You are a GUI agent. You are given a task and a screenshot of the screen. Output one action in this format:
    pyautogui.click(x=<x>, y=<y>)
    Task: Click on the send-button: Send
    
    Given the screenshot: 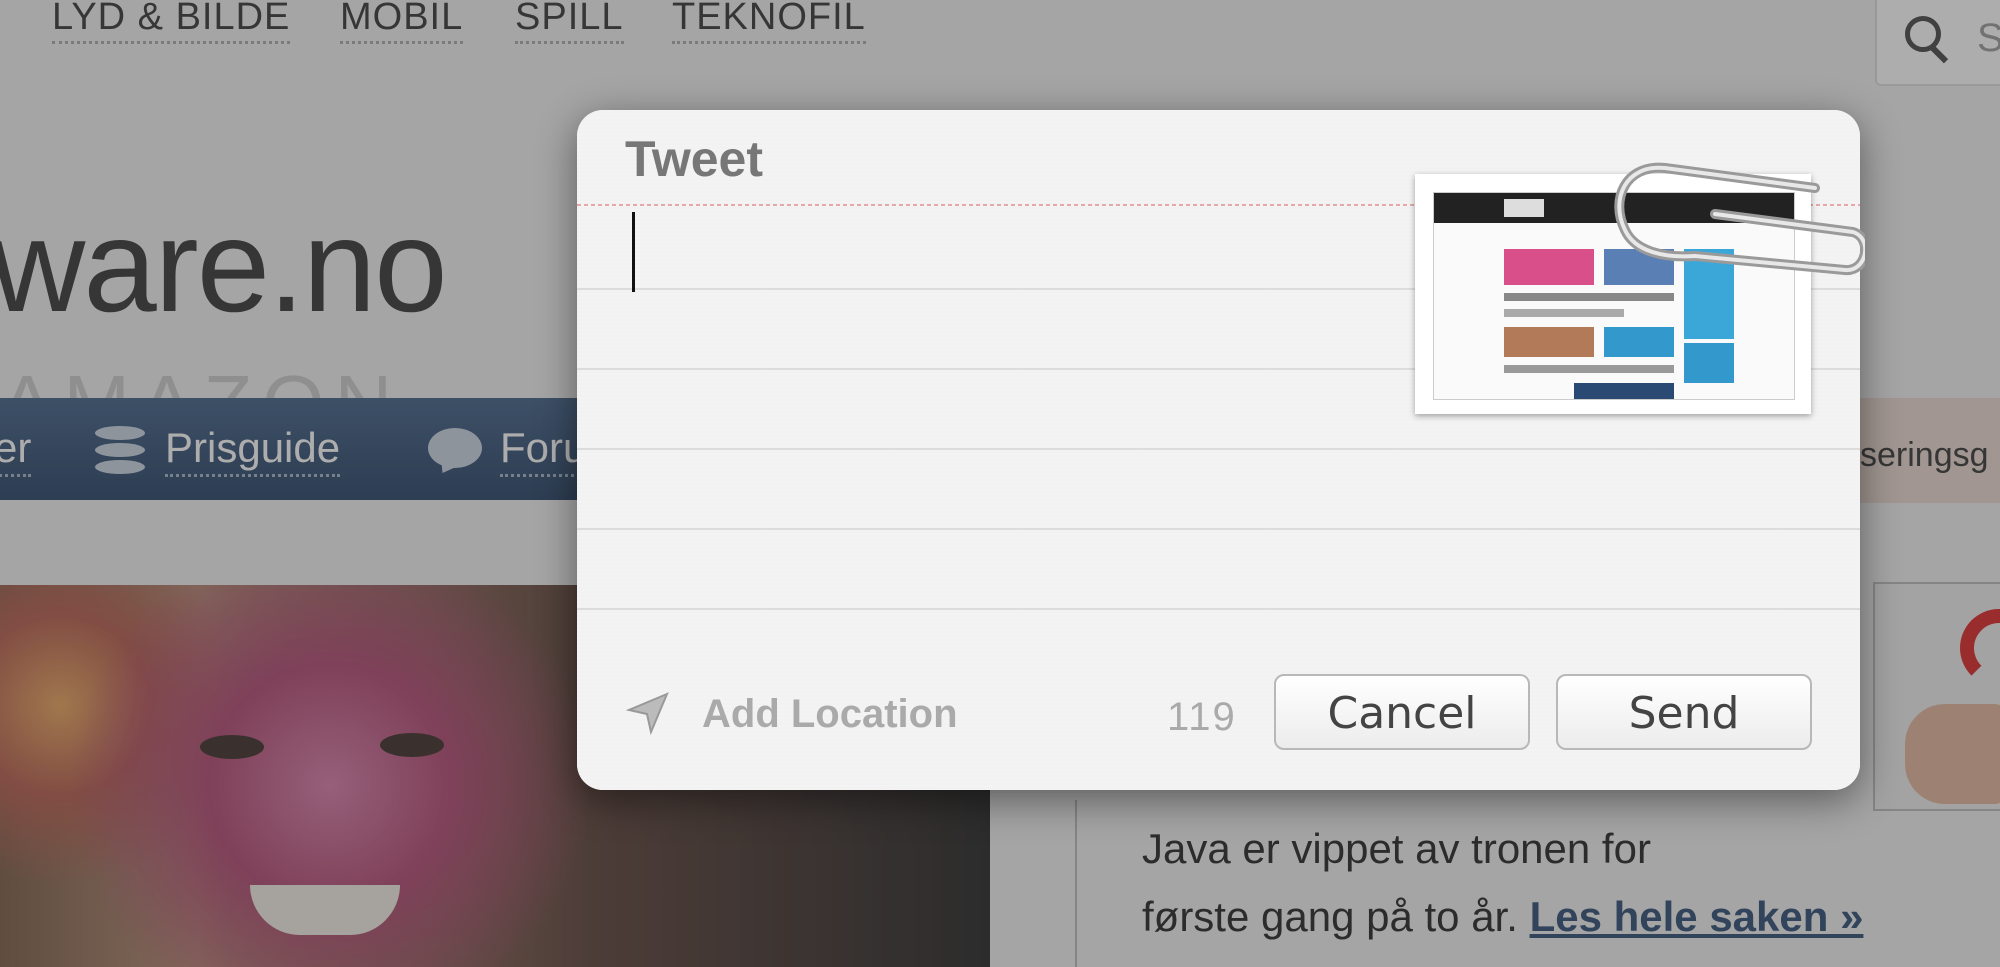 What is the action you would take?
    pyautogui.click(x=1684, y=712)
    